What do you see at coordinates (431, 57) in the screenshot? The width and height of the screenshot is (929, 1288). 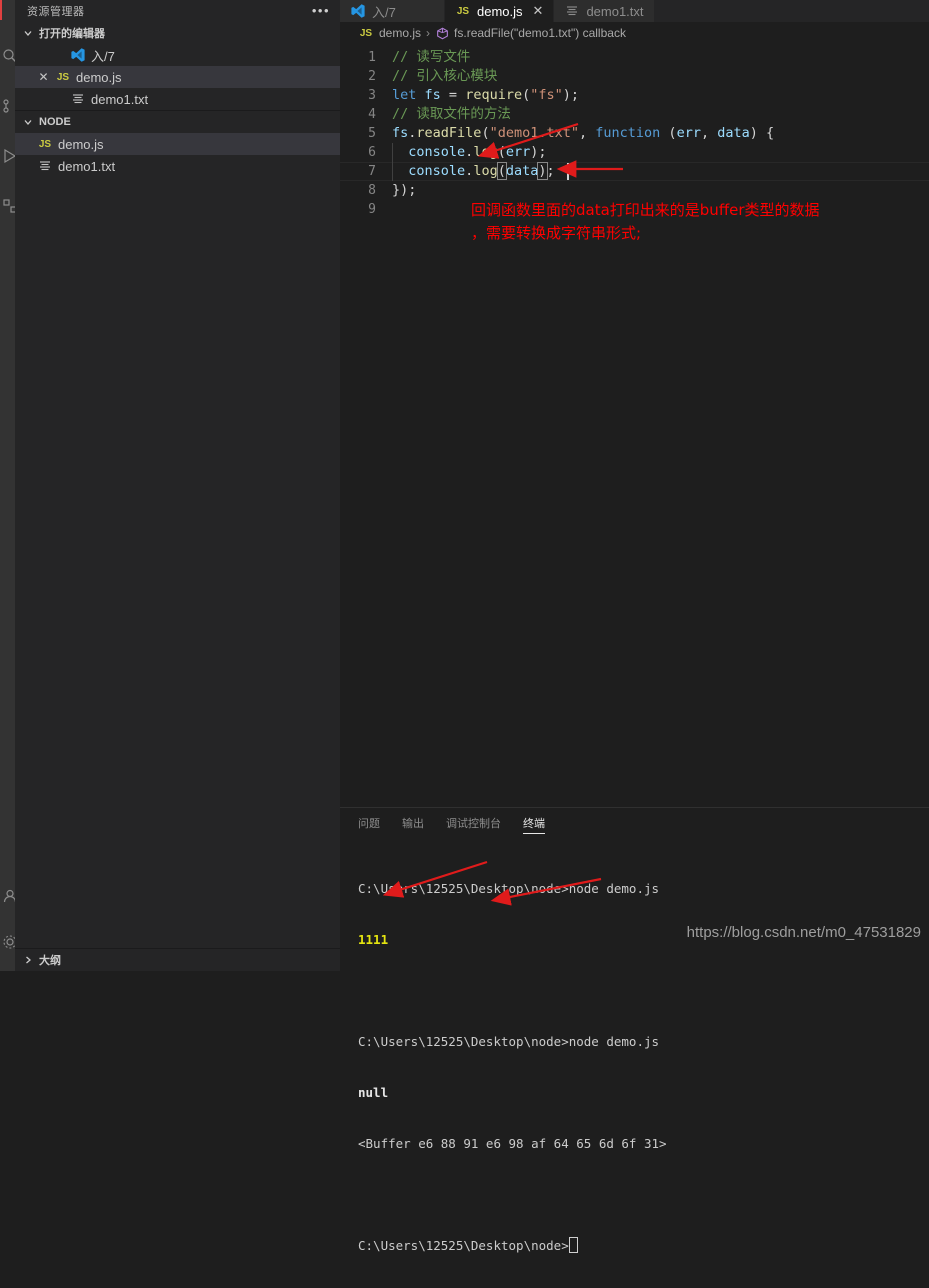 I see `code-line-1: // 读写文件` at bounding box center [431, 57].